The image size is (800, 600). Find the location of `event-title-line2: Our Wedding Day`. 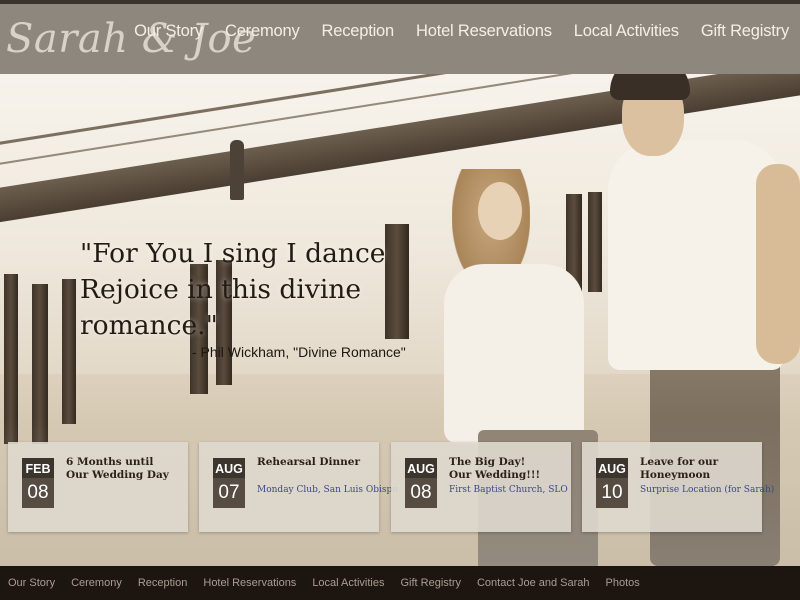

event-title-line2: Our Wedding Day is located at coordinates (117, 475).